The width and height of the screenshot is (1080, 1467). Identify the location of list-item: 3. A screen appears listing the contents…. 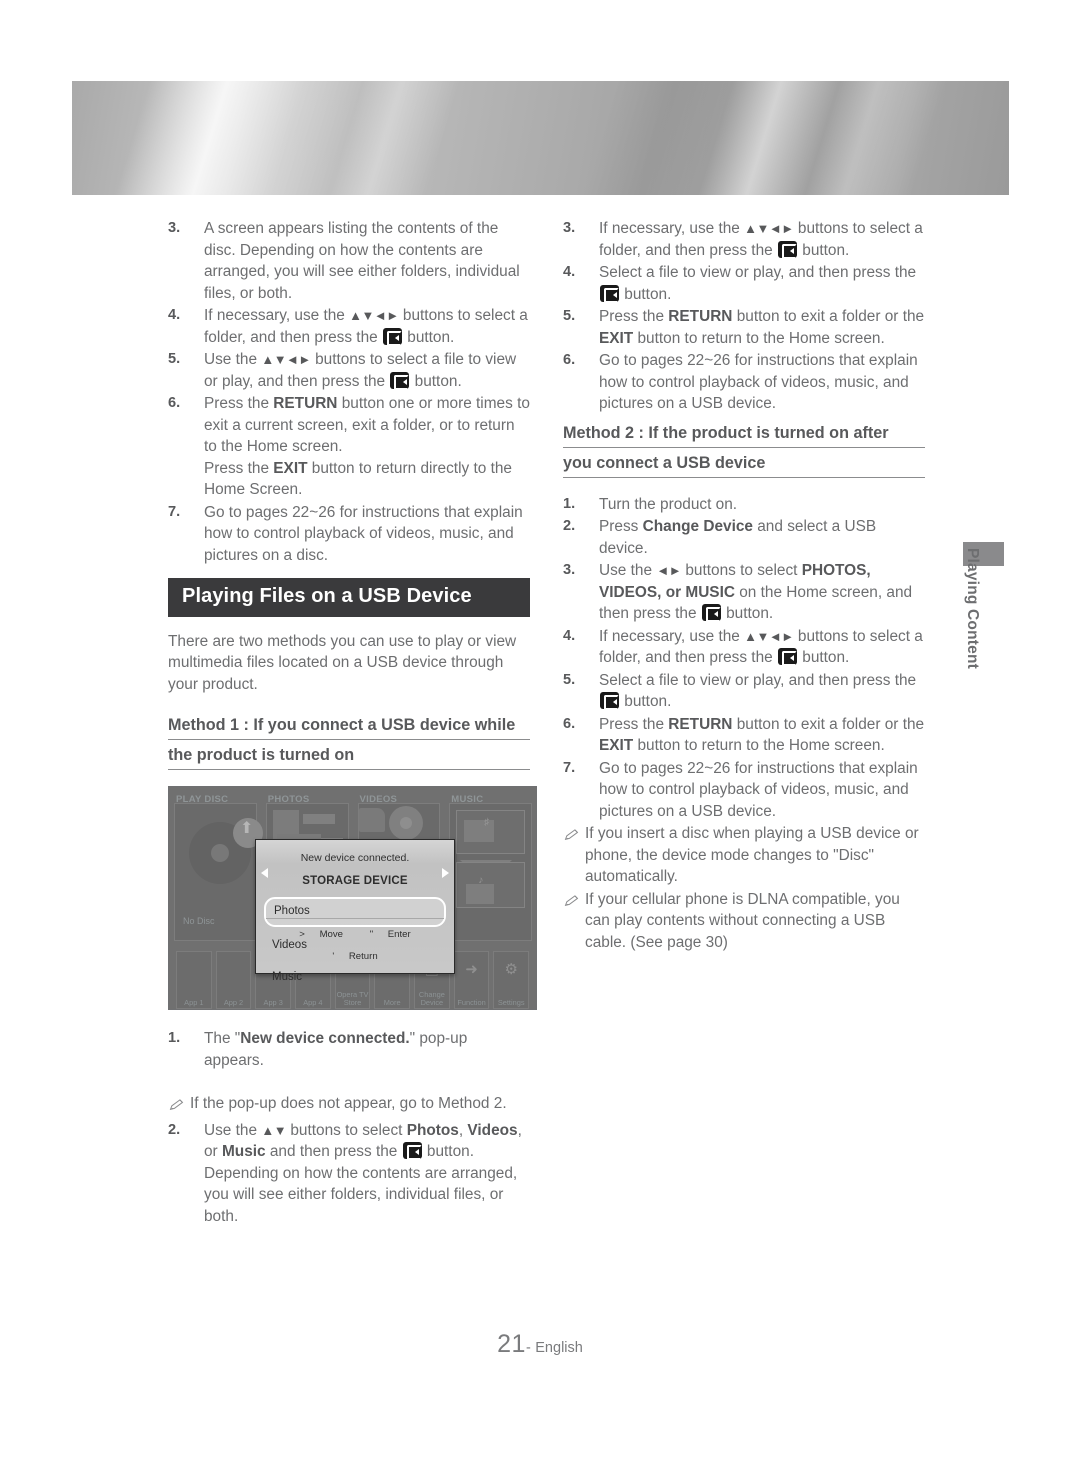
(349, 261).